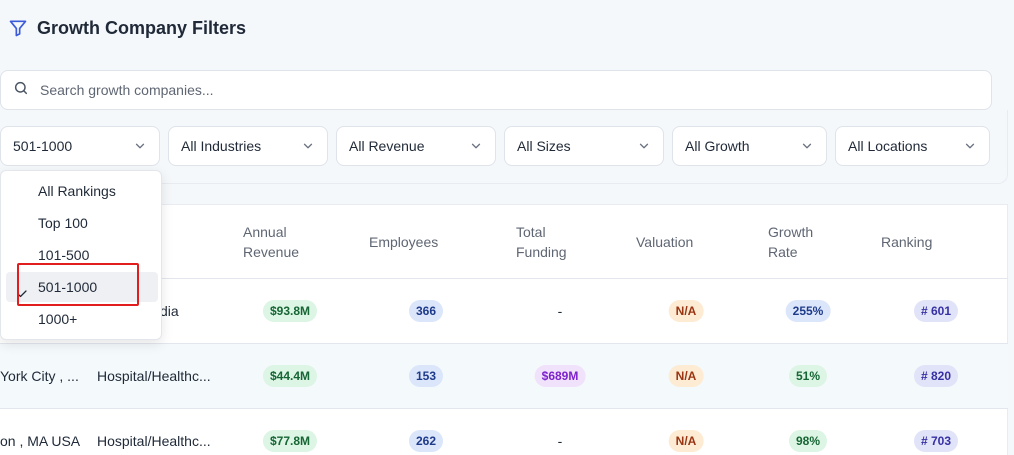  What do you see at coordinates (426, 441) in the screenshot?
I see `employees-badge: 262` at bounding box center [426, 441].